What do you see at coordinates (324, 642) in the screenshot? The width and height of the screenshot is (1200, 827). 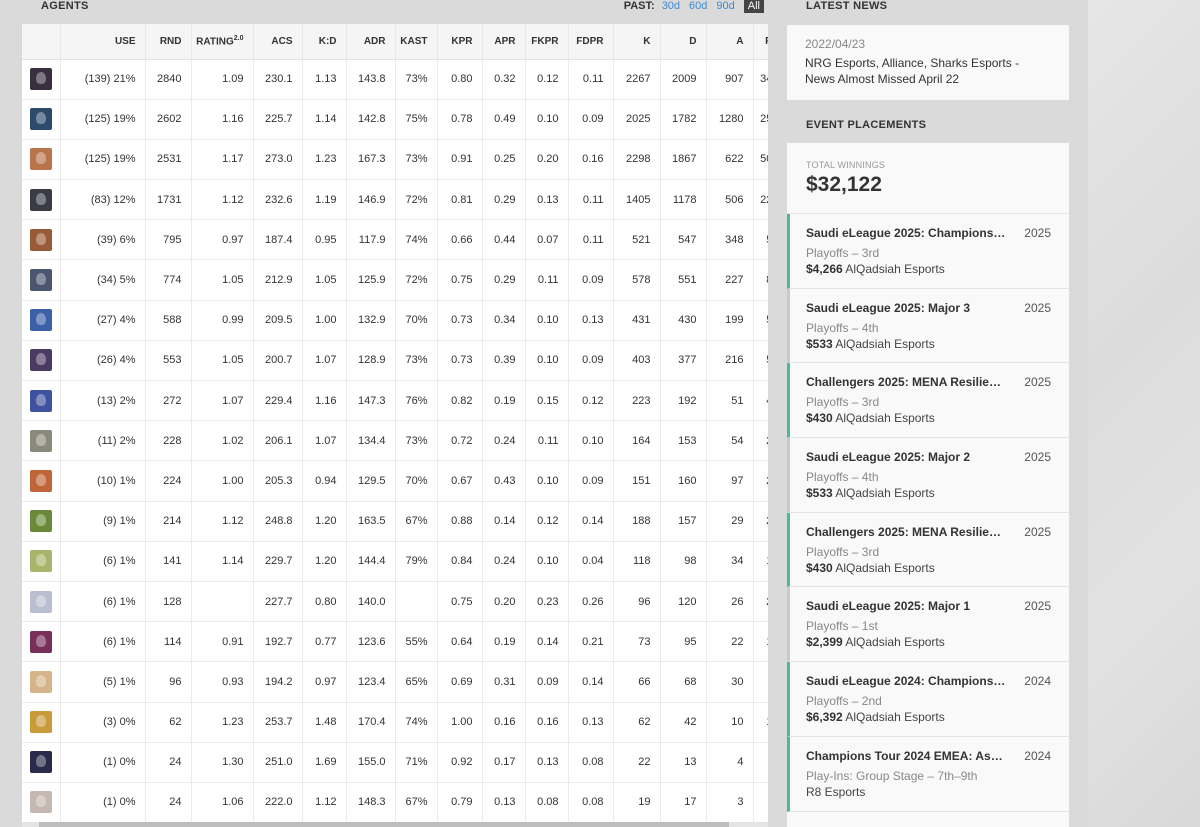 I see `cell-kd: 0.77` at bounding box center [324, 642].